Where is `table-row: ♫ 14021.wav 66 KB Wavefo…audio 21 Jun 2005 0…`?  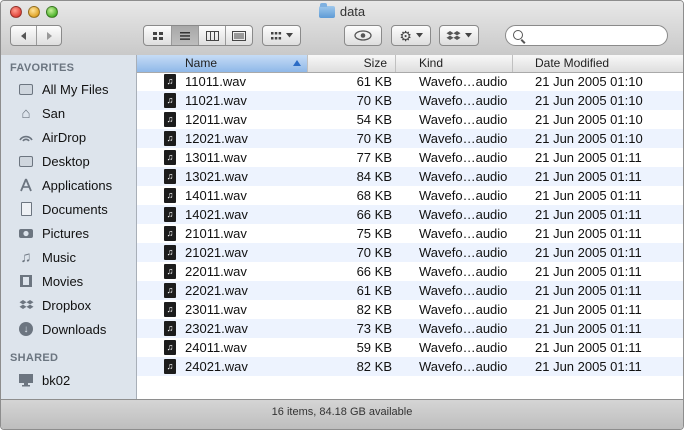 table-row: ♫ 14021.wav 66 KB Wavefo…audio 21 Jun 2005 0… is located at coordinates (410, 214).